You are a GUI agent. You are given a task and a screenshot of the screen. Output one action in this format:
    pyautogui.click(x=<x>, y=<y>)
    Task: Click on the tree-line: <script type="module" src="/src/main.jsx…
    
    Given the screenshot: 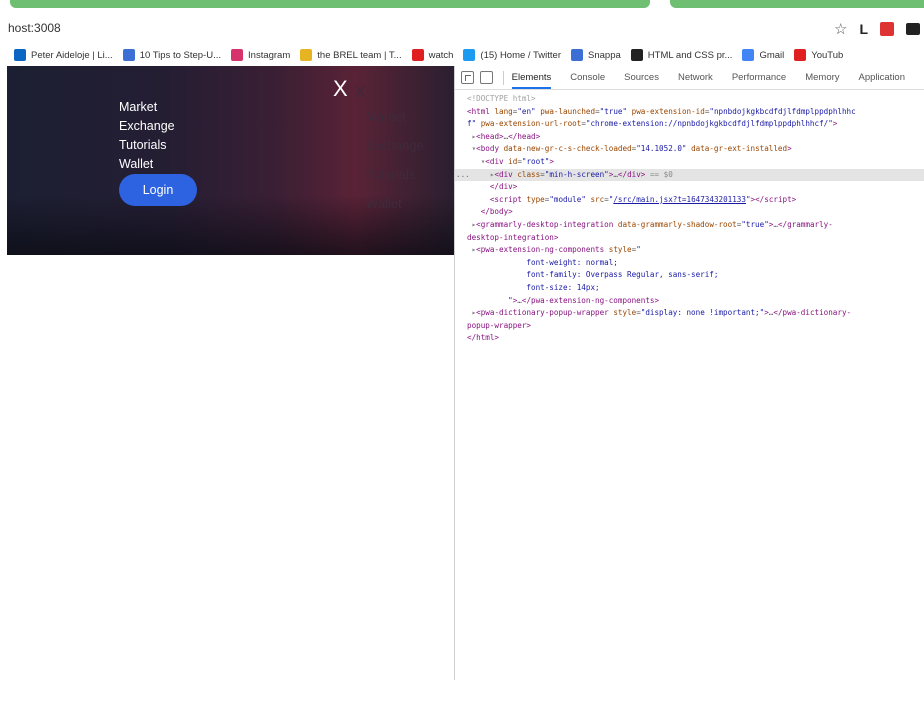 What is the action you would take?
    pyautogui.click(x=689, y=200)
    